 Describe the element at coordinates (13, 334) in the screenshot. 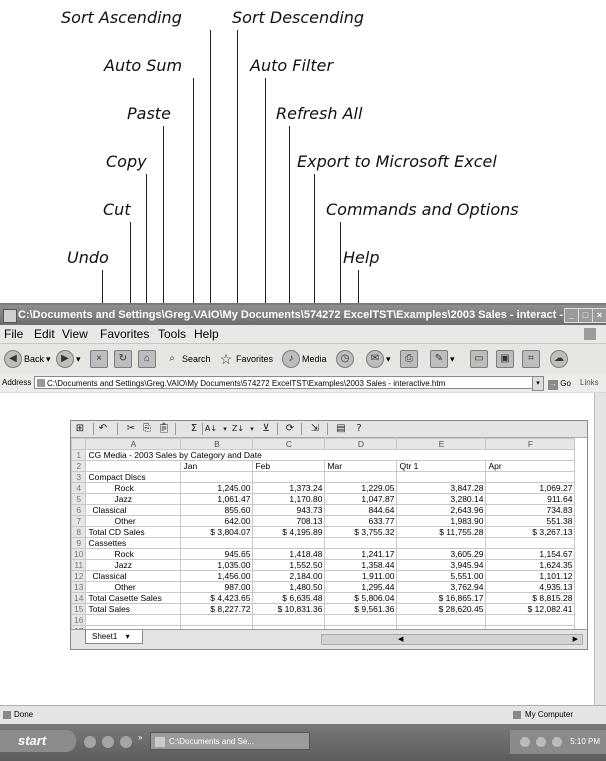

I see `menu-file: File` at that location.